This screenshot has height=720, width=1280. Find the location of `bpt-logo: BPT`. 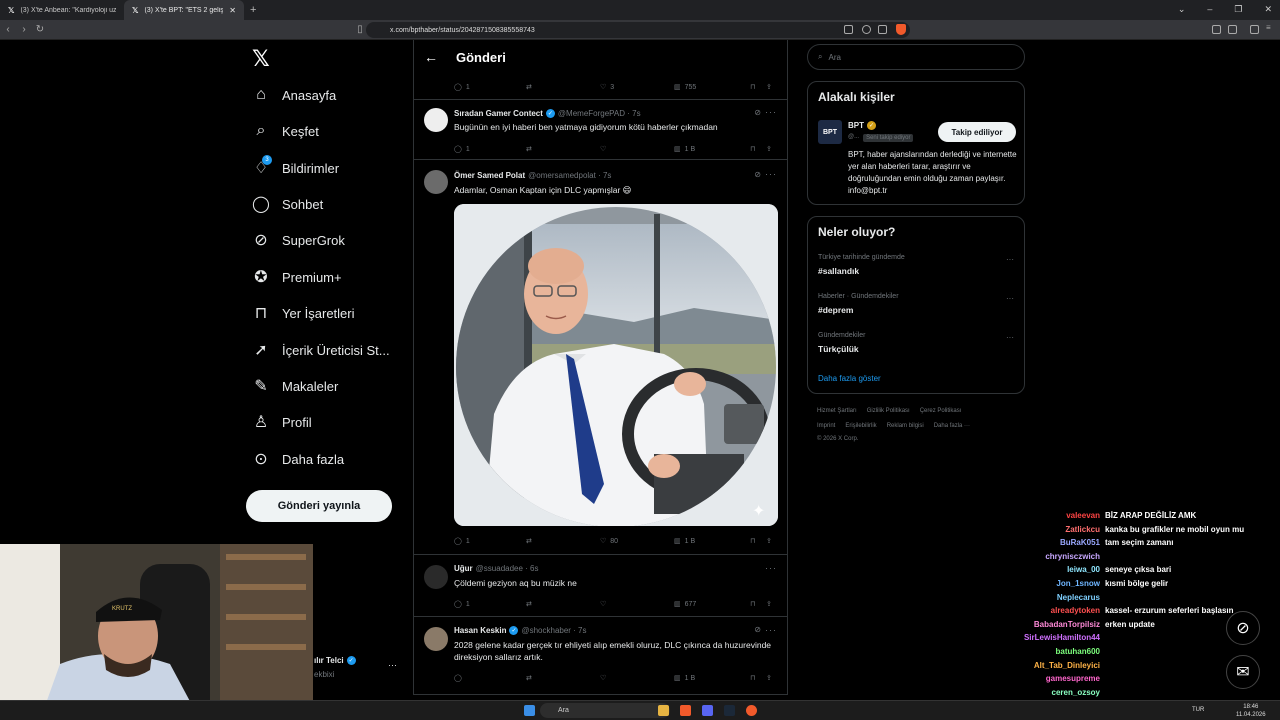

bpt-logo: BPT is located at coordinates (830, 132).